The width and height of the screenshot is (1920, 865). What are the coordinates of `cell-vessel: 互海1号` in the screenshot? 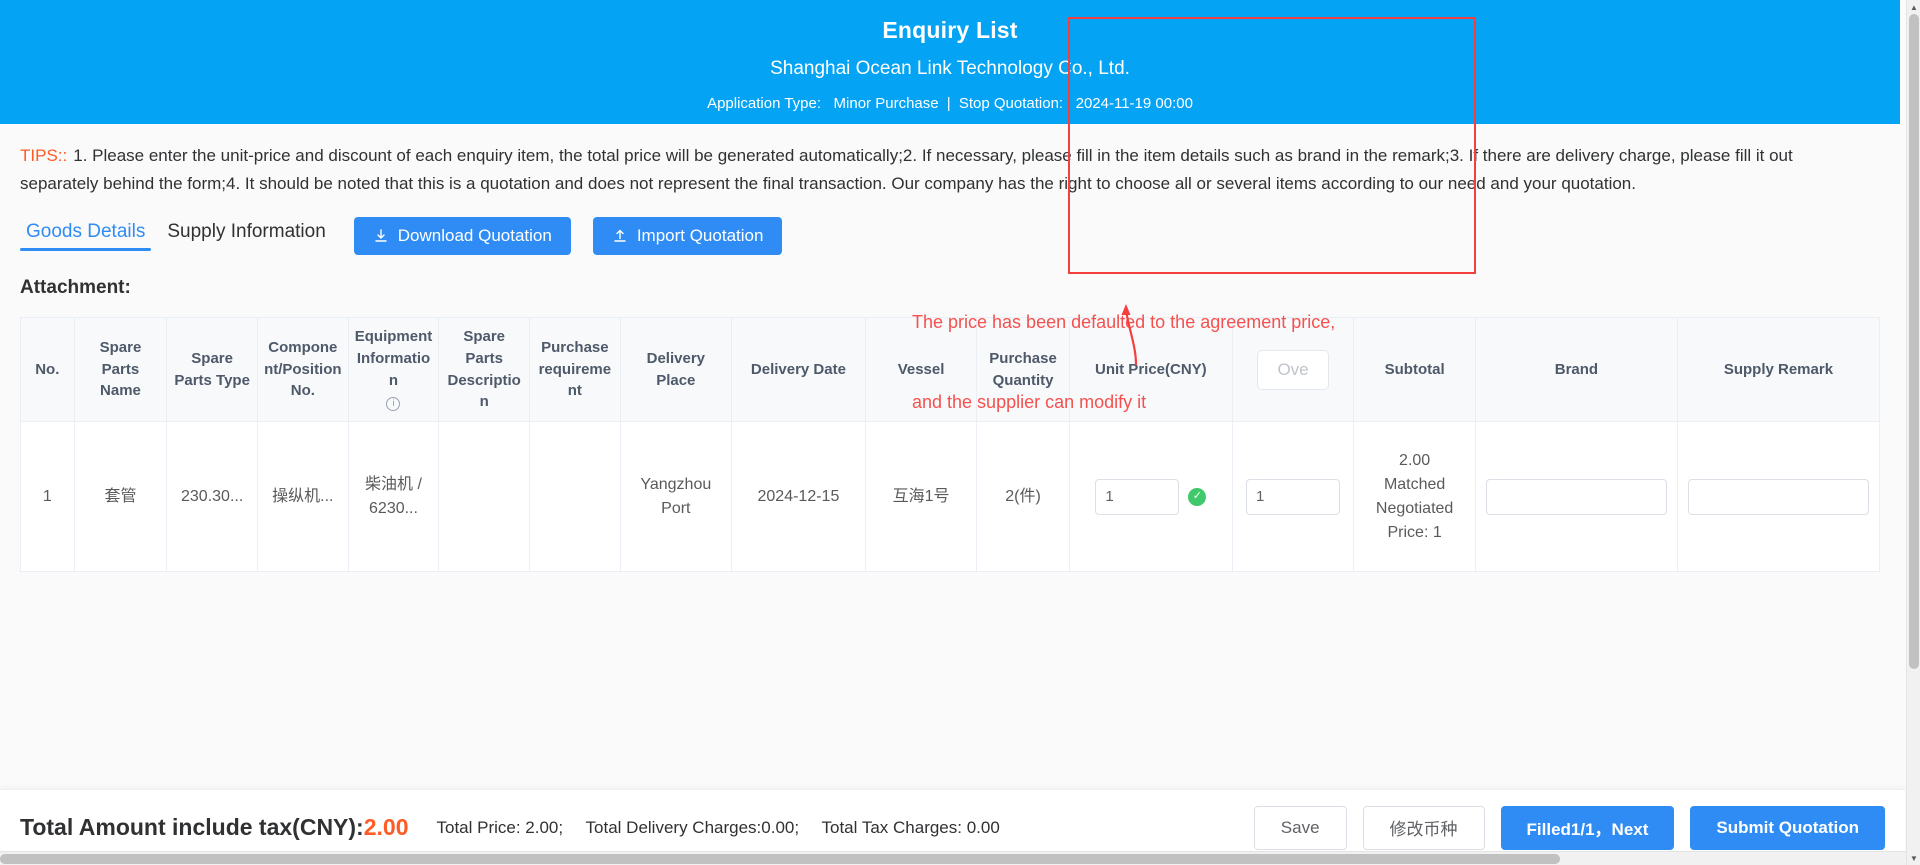 It's located at (921, 497).